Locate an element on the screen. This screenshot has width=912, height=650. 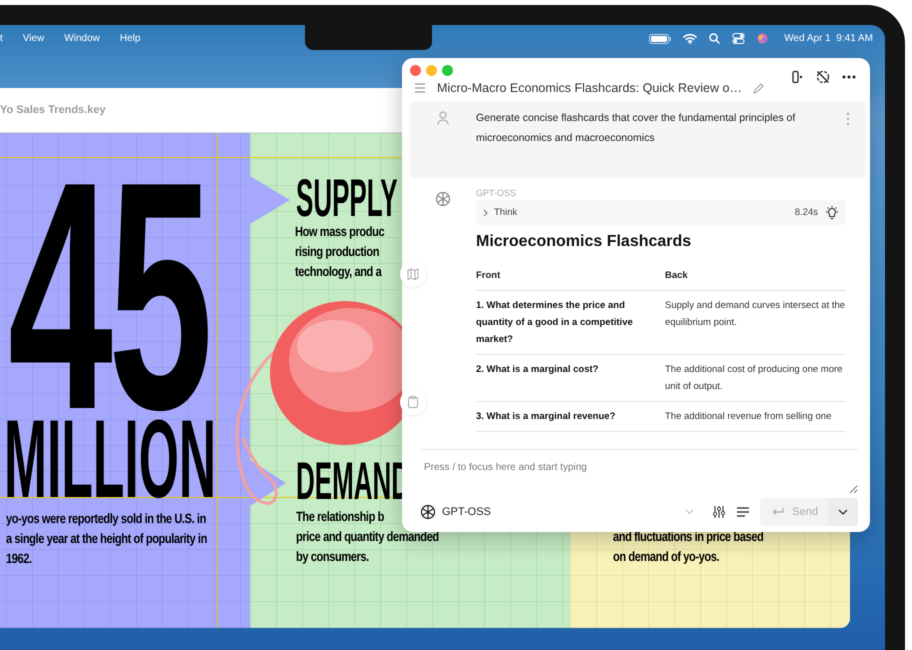
stat-caption: yo-yos were reportedly sold in the U.S. in a single year at the height of popularity in 1962. is located at coordinates (107, 539).